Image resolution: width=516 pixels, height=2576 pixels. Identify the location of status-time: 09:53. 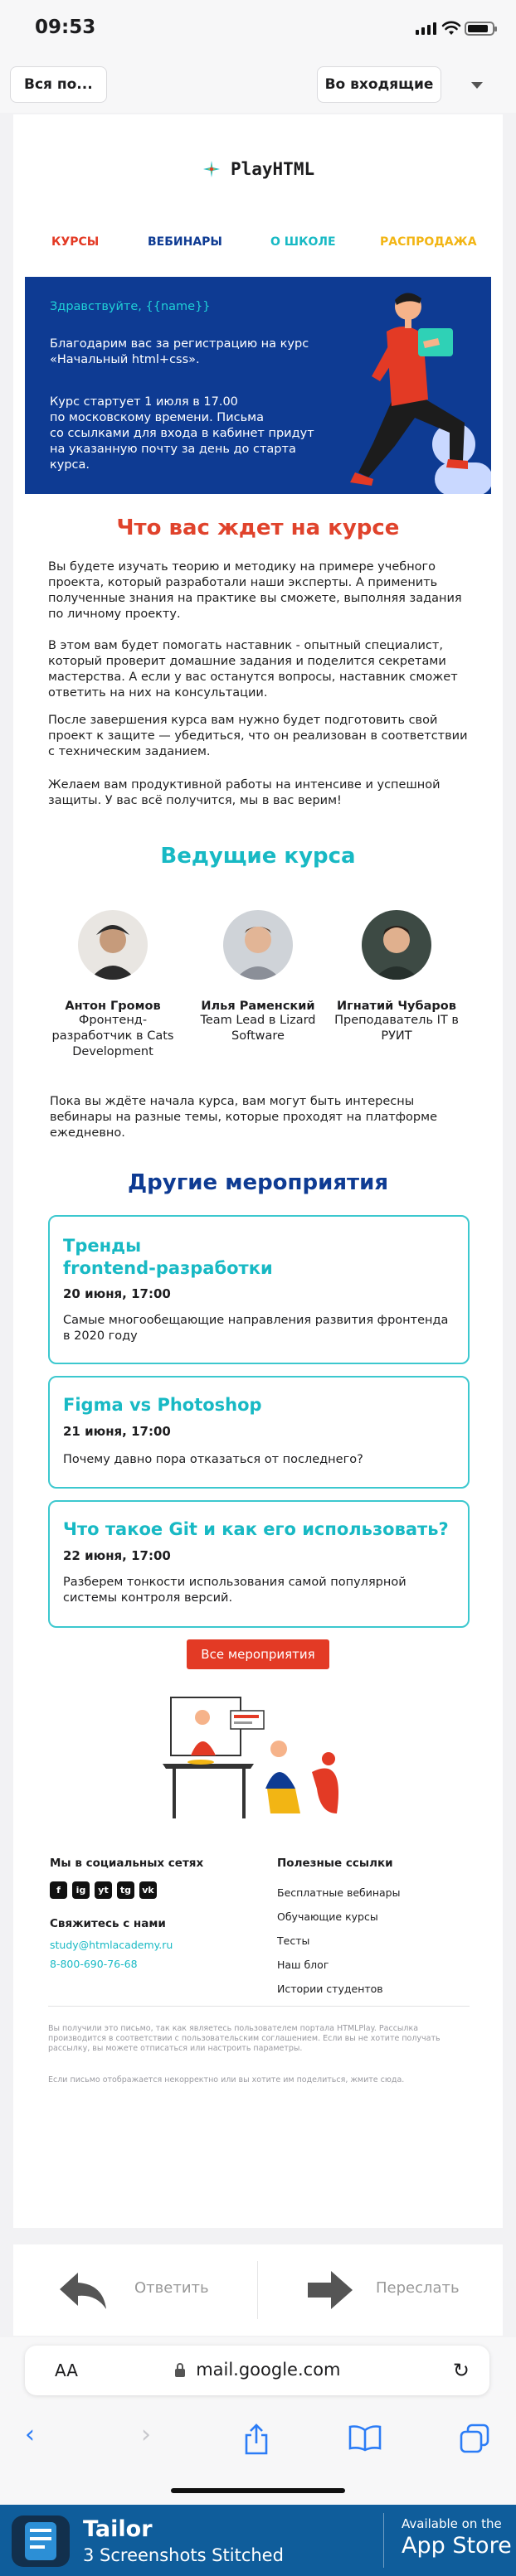
(65, 28).